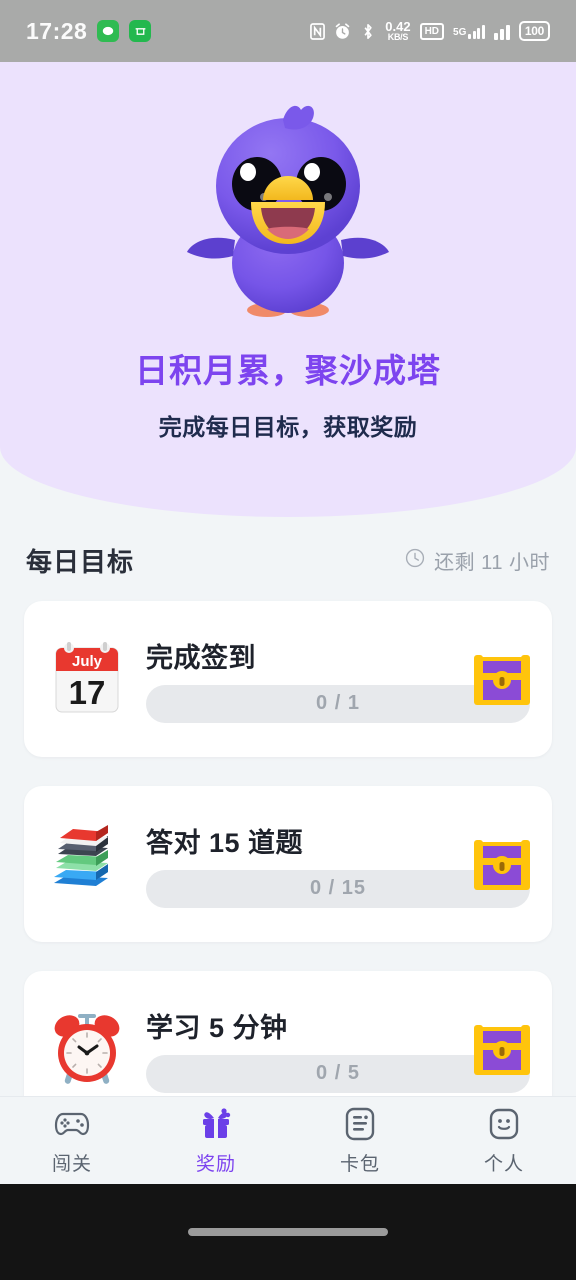 The image size is (576, 1280). What do you see at coordinates (89, 31) in the screenshot?
I see `status-bar-left: 17:28` at bounding box center [89, 31].